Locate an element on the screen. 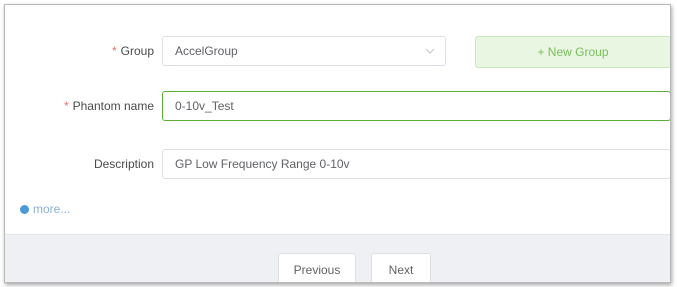 This screenshot has height=287, width=677. chevron-down-icon is located at coordinates (430, 51).